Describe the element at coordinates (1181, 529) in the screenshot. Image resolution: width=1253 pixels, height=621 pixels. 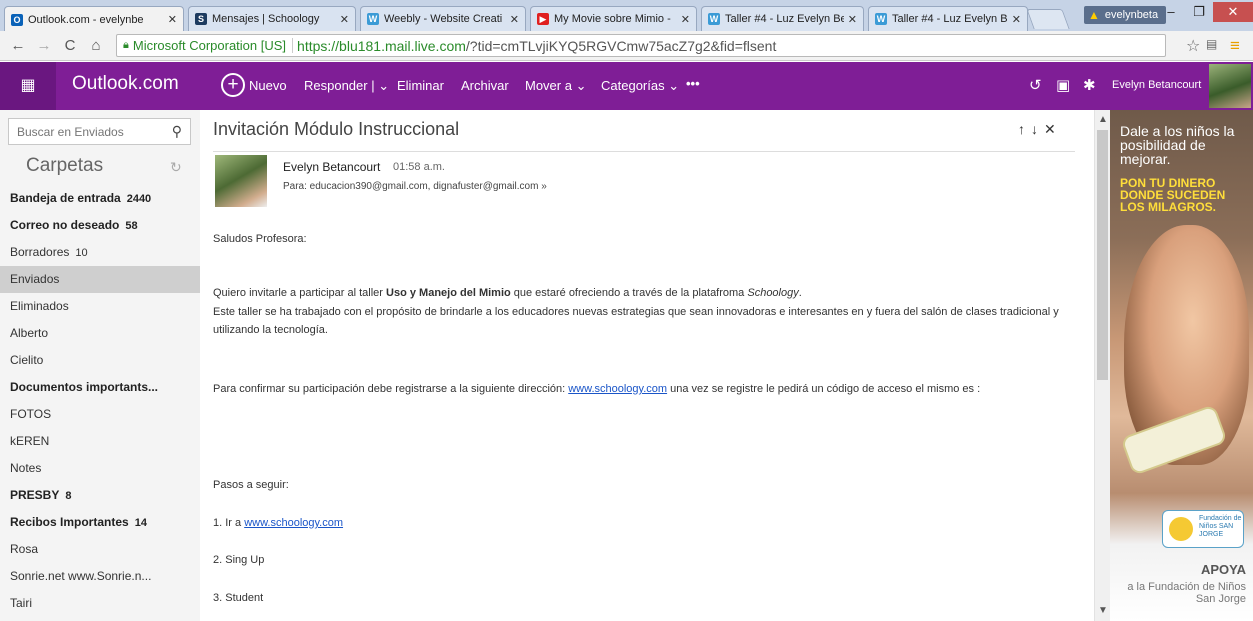
I see `foundation-logo-icon` at that location.